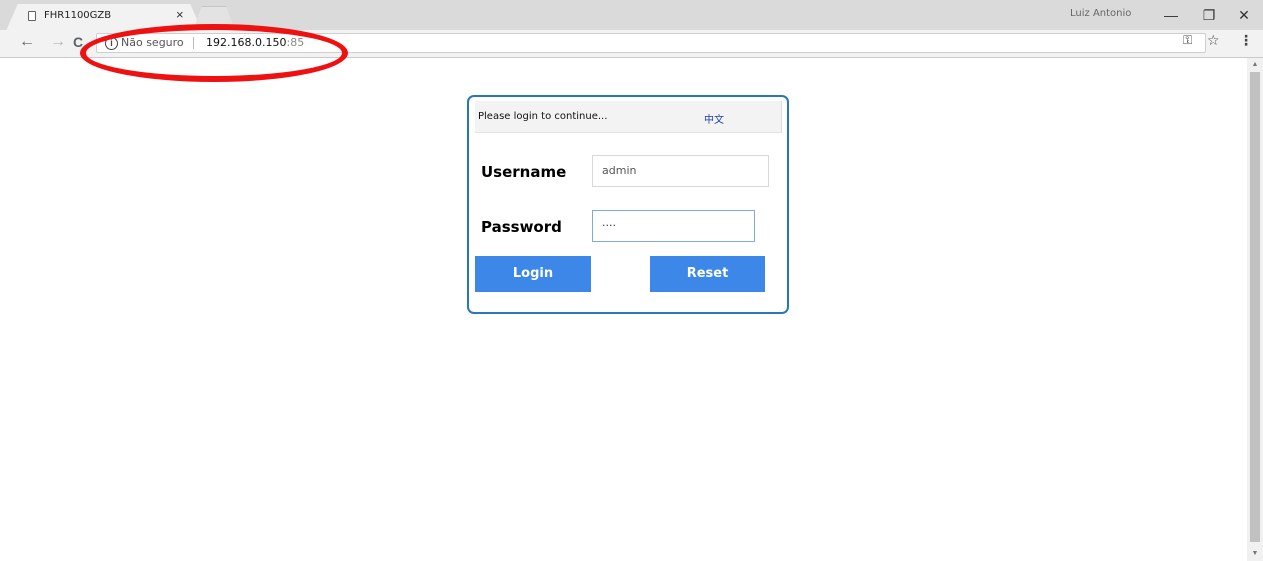 This screenshot has width=1263, height=561. What do you see at coordinates (680, 171) in the screenshot?
I see `username-field: admin` at bounding box center [680, 171].